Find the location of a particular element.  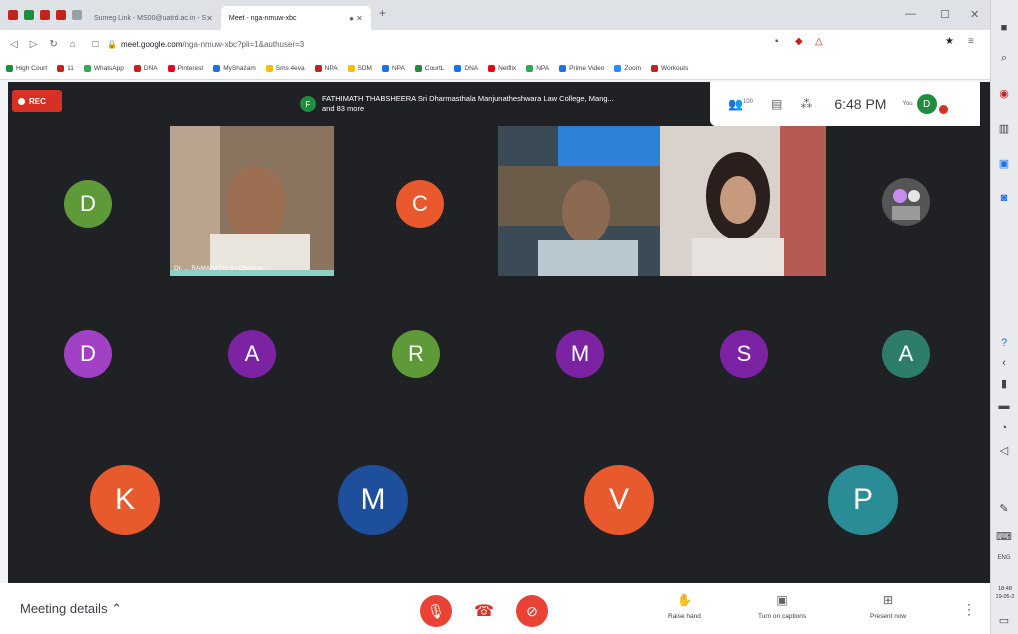

participant-avatar: P is located at coordinates (863, 500).